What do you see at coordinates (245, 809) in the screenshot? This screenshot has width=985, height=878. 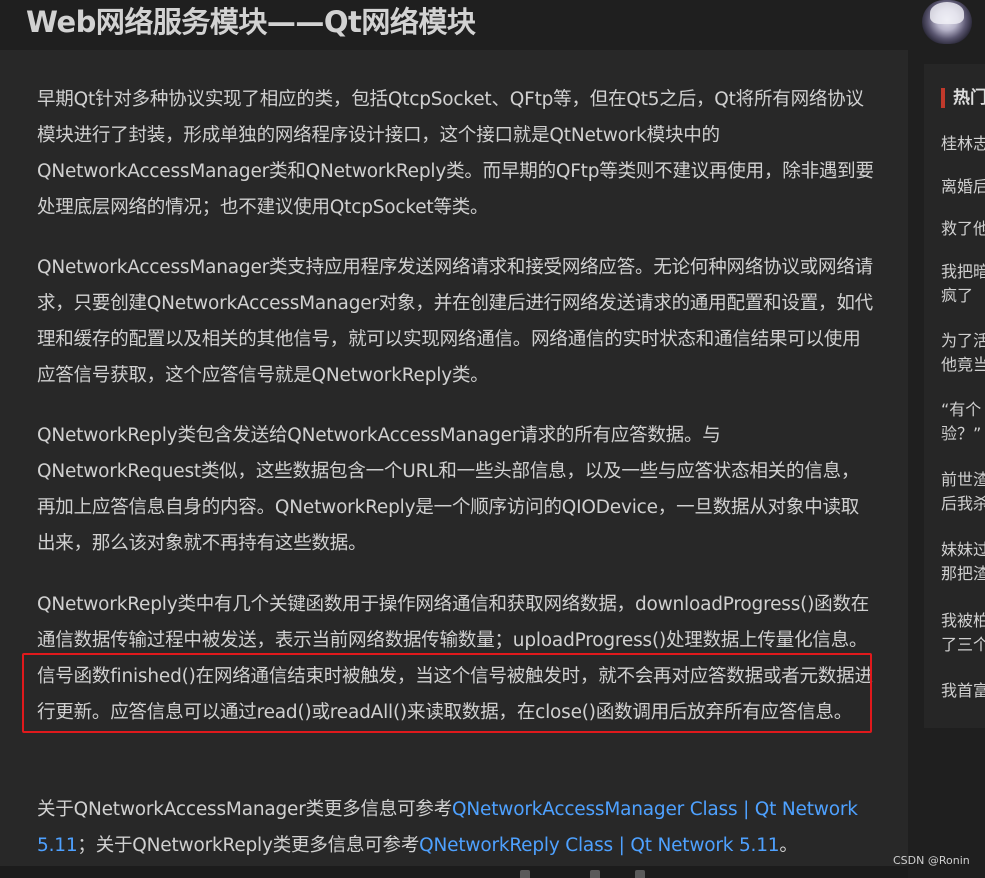 I see `ref-prefix-1: 关于QNetworkAccessManager类更多信息可参考` at bounding box center [245, 809].